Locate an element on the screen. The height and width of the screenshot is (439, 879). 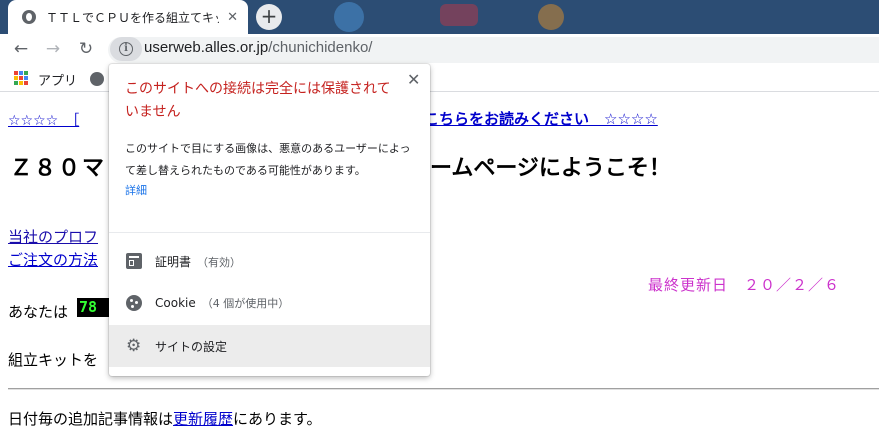
cookie-icon is located at coordinates (134, 303).